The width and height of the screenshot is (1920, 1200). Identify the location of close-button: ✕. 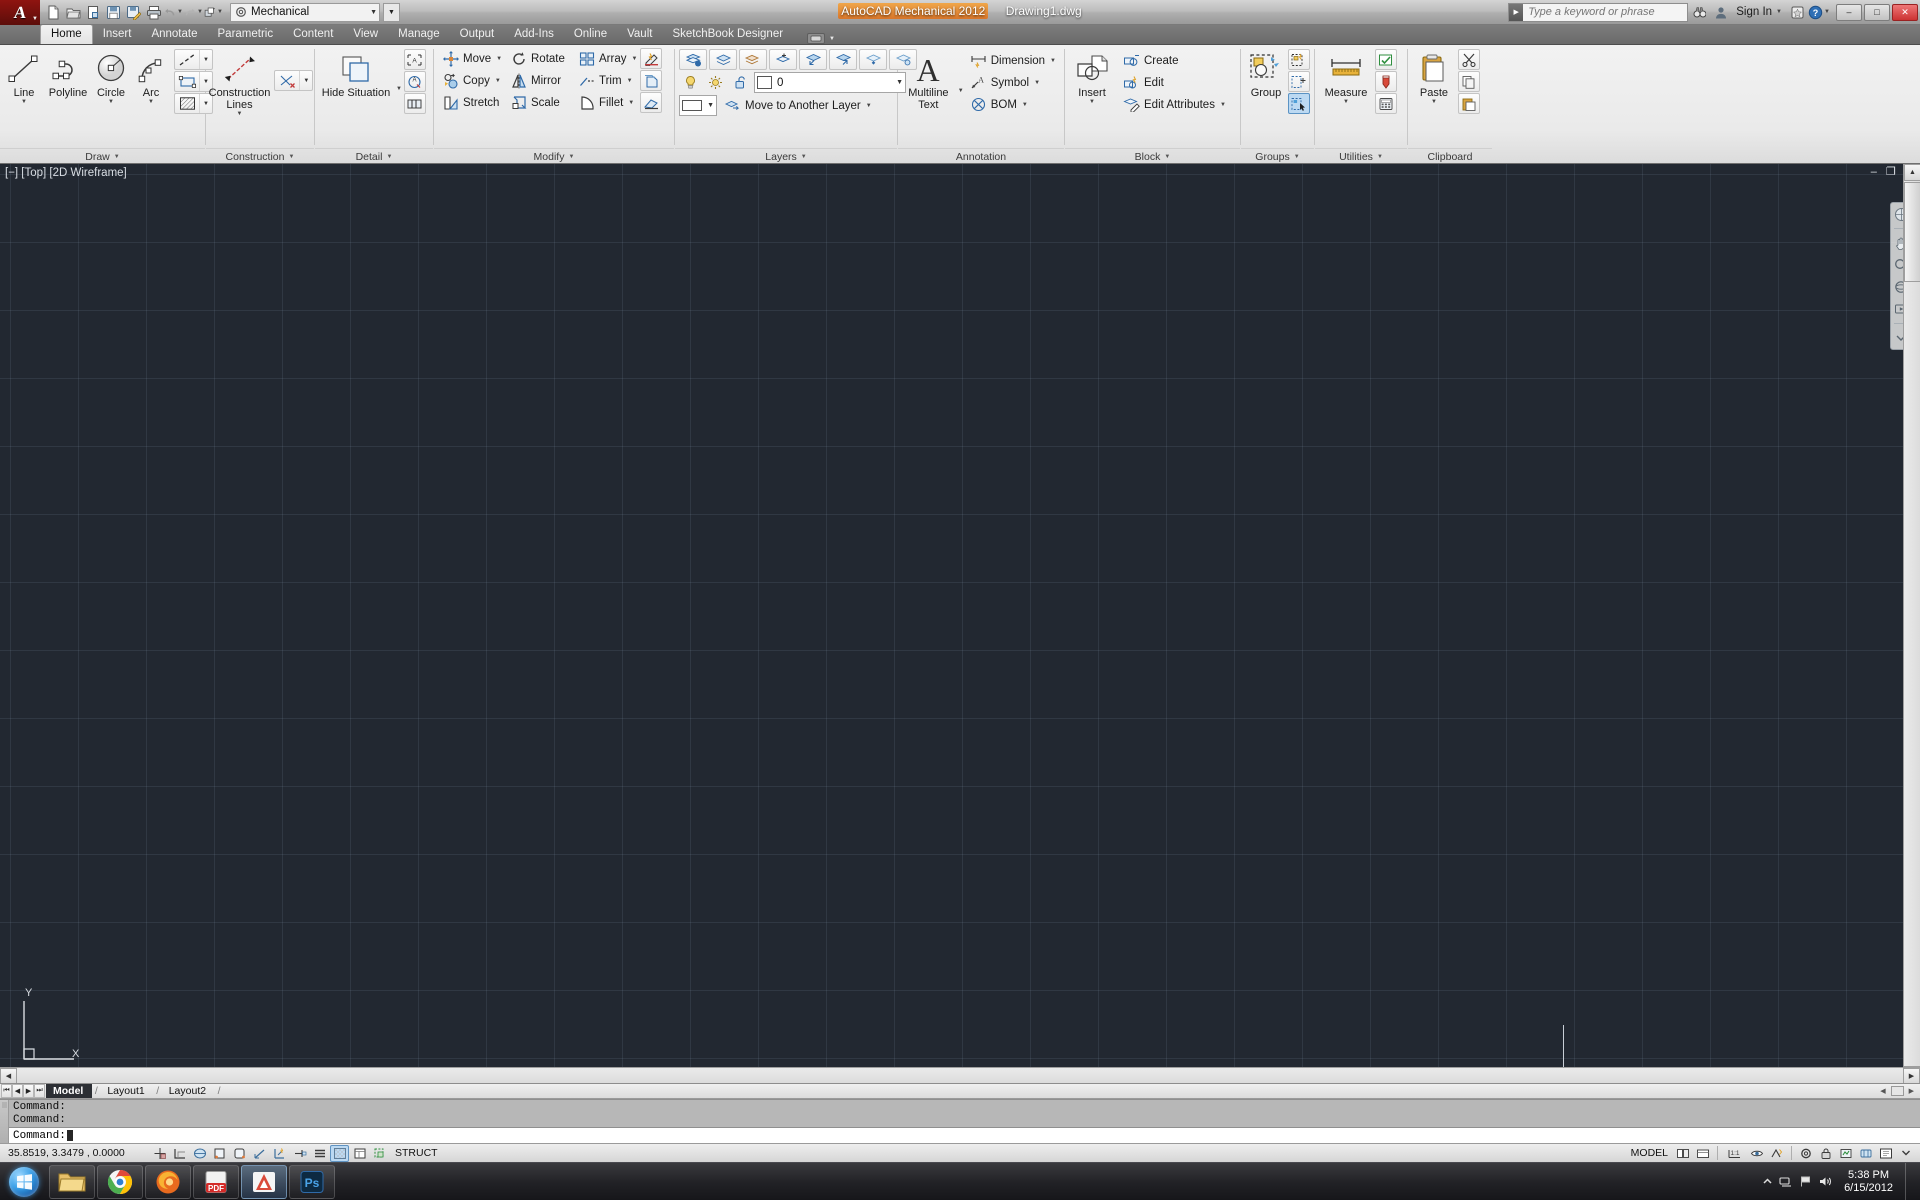
(1905, 12).